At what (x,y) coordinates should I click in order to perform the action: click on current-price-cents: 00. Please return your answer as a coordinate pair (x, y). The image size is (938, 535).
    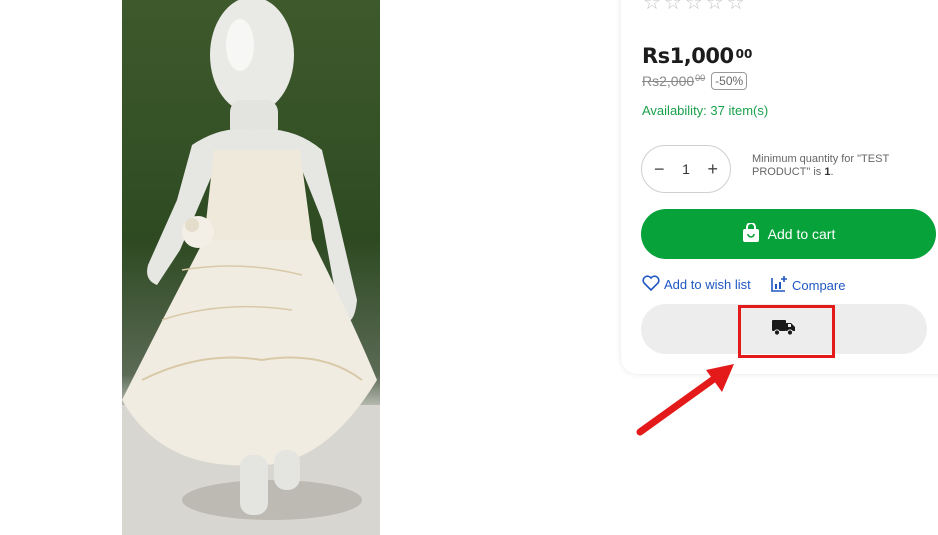
    Looking at the image, I should click on (744, 54).